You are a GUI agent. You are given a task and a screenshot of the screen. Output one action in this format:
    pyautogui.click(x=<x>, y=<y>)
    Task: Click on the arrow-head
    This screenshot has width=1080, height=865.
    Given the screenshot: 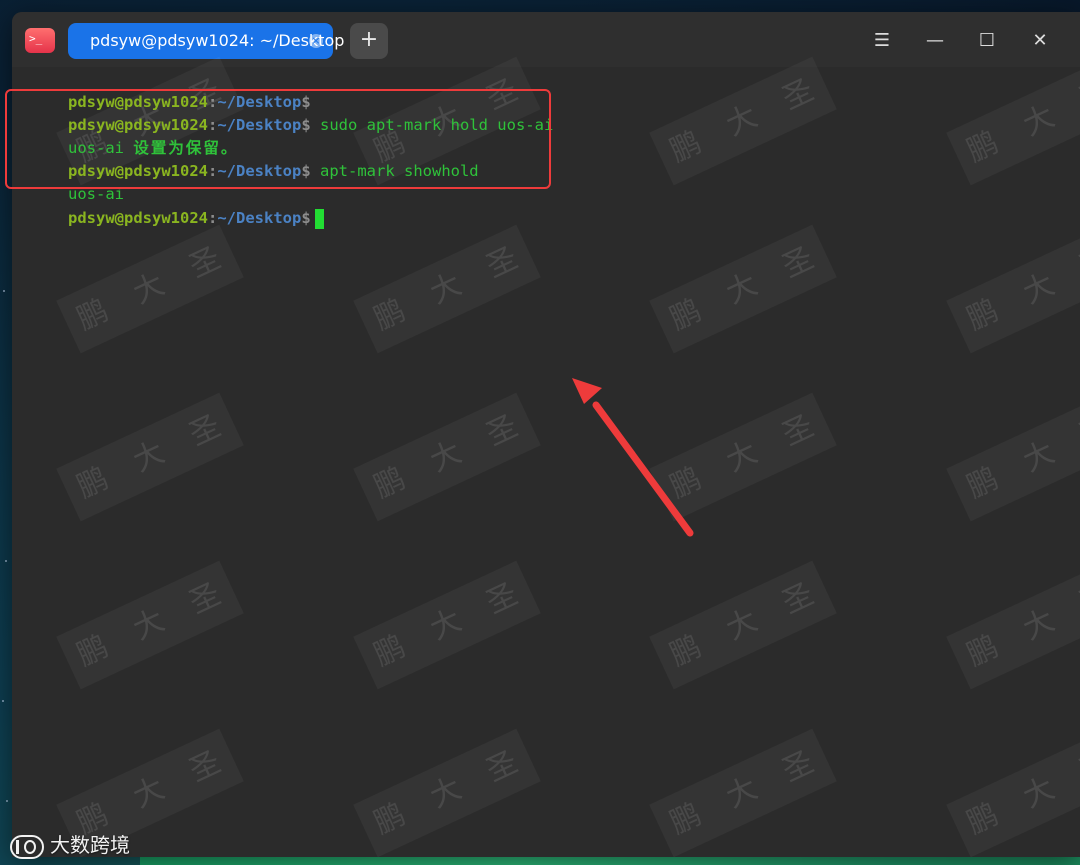 What is the action you would take?
    pyautogui.click(x=587, y=391)
    